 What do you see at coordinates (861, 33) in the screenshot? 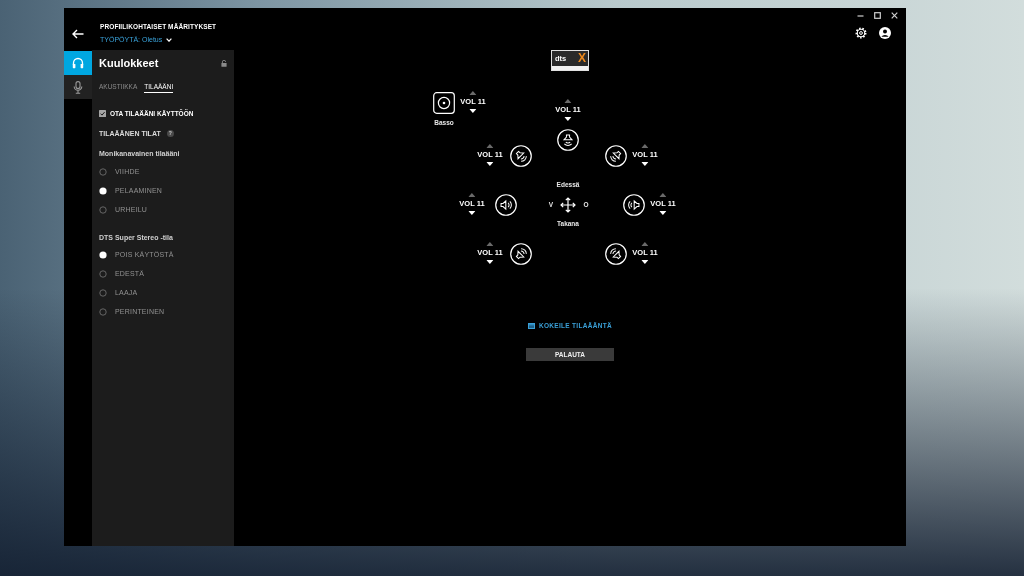
I see `settings-icon` at bounding box center [861, 33].